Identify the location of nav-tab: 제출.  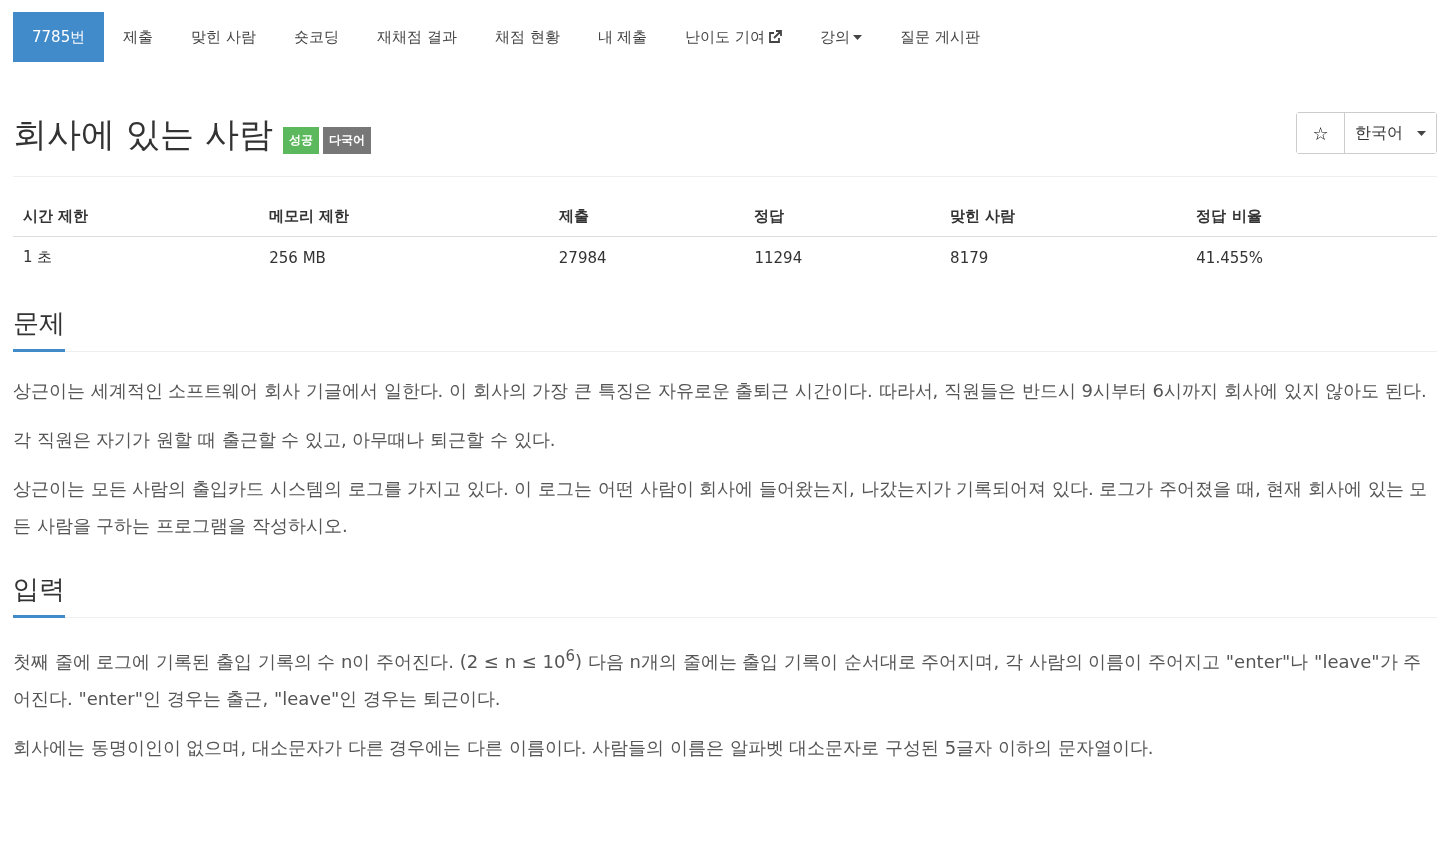
(138, 37).